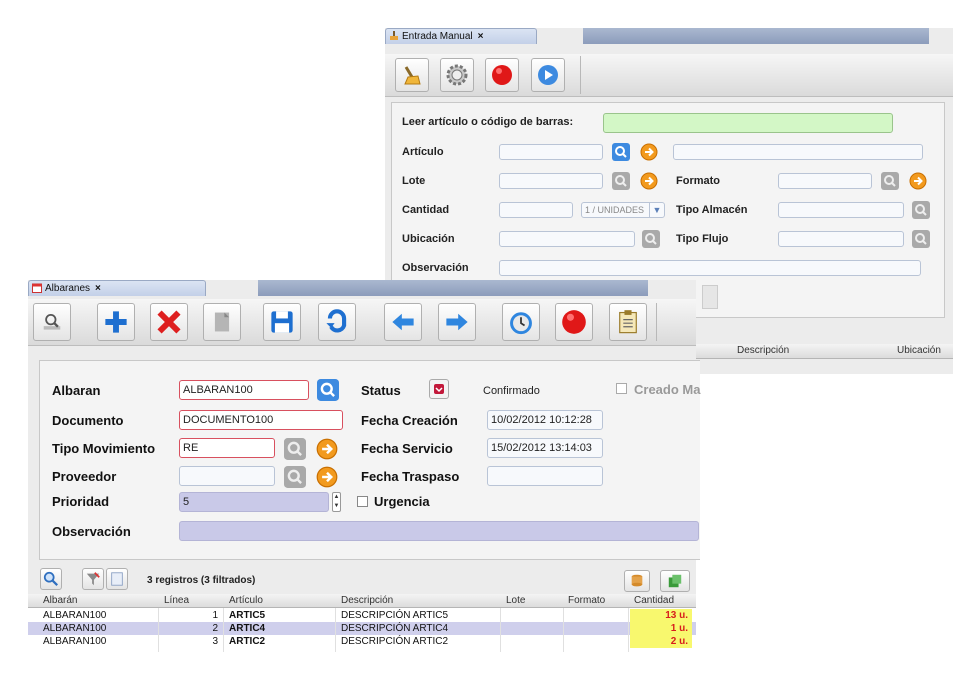 The width and height of the screenshot is (973, 700). What do you see at coordinates (548, 75) in the screenshot?
I see `play-button` at bounding box center [548, 75].